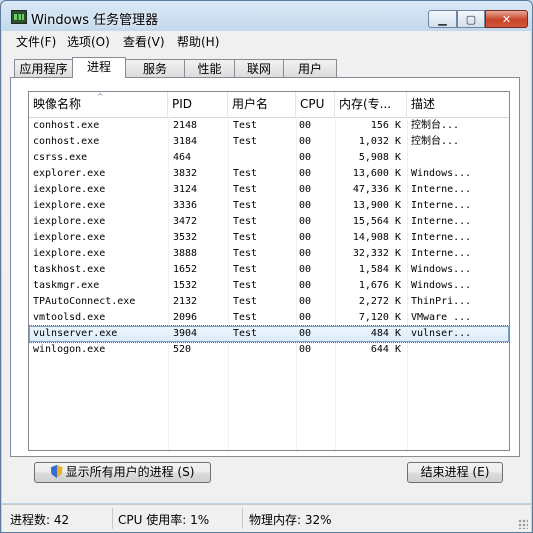  What do you see at coordinates (266, 16) in the screenshot?
I see `title-bar: Windows 任务管理器 ▁ ▢ ✕` at bounding box center [266, 16].